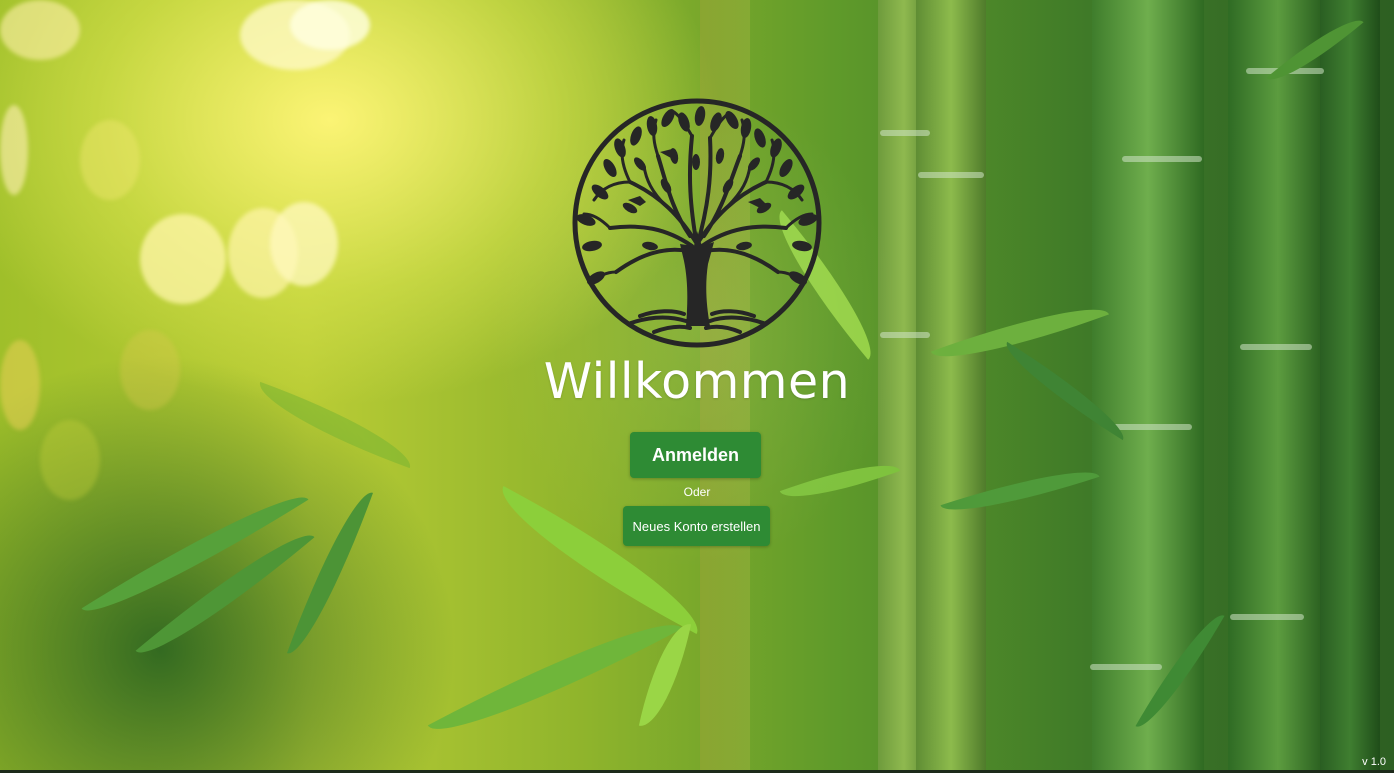 The height and width of the screenshot is (773, 1394). What do you see at coordinates (1374, 762) in the screenshot?
I see `version-label: v 1.0` at bounding box center [1374, 762].